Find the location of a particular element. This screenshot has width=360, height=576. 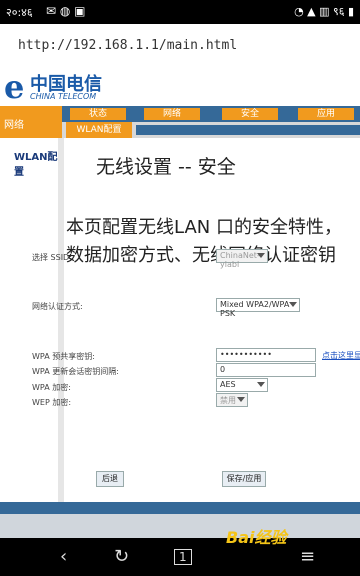

sidebar: WLAN配置 is located at coordinates (32, 320).